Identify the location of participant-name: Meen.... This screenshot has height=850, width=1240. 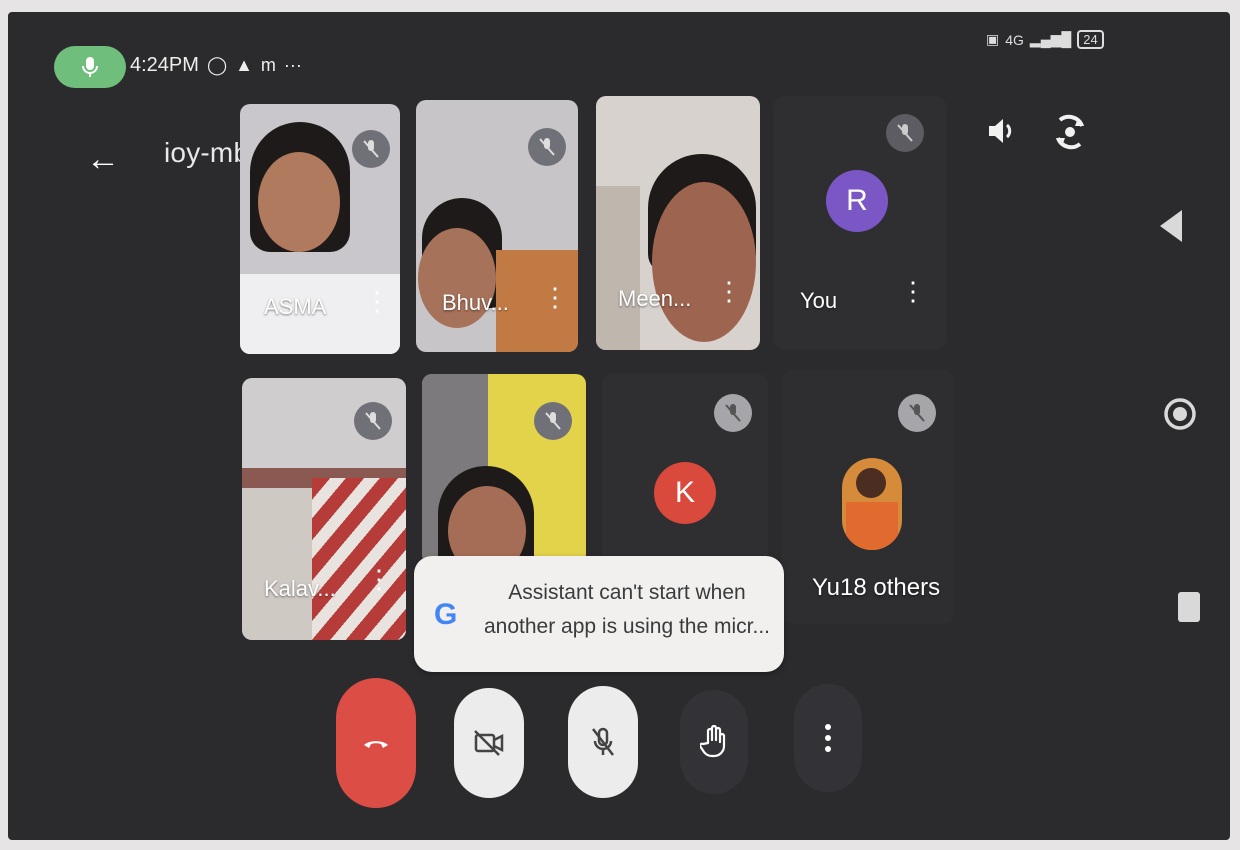
(655, 298).